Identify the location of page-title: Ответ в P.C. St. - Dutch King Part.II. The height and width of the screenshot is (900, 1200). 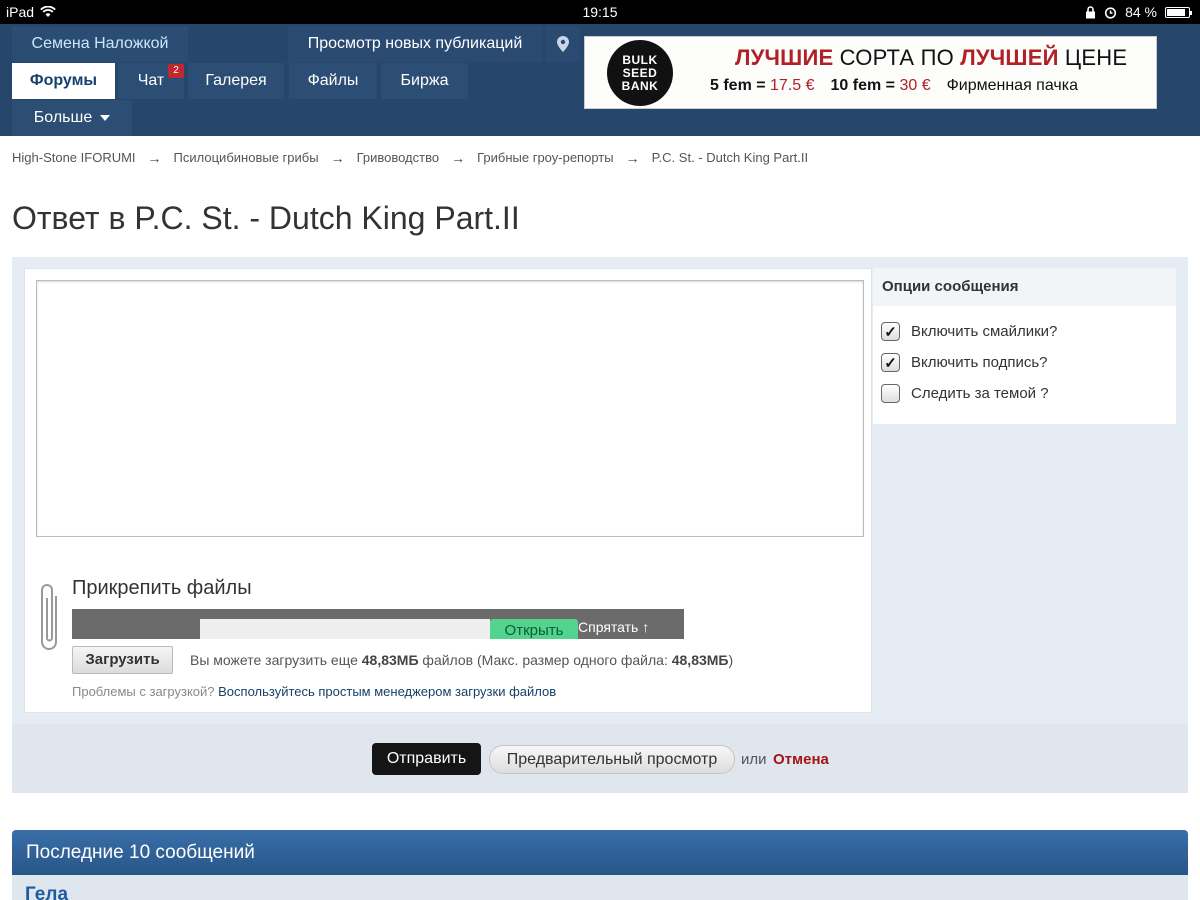
(266, 218).